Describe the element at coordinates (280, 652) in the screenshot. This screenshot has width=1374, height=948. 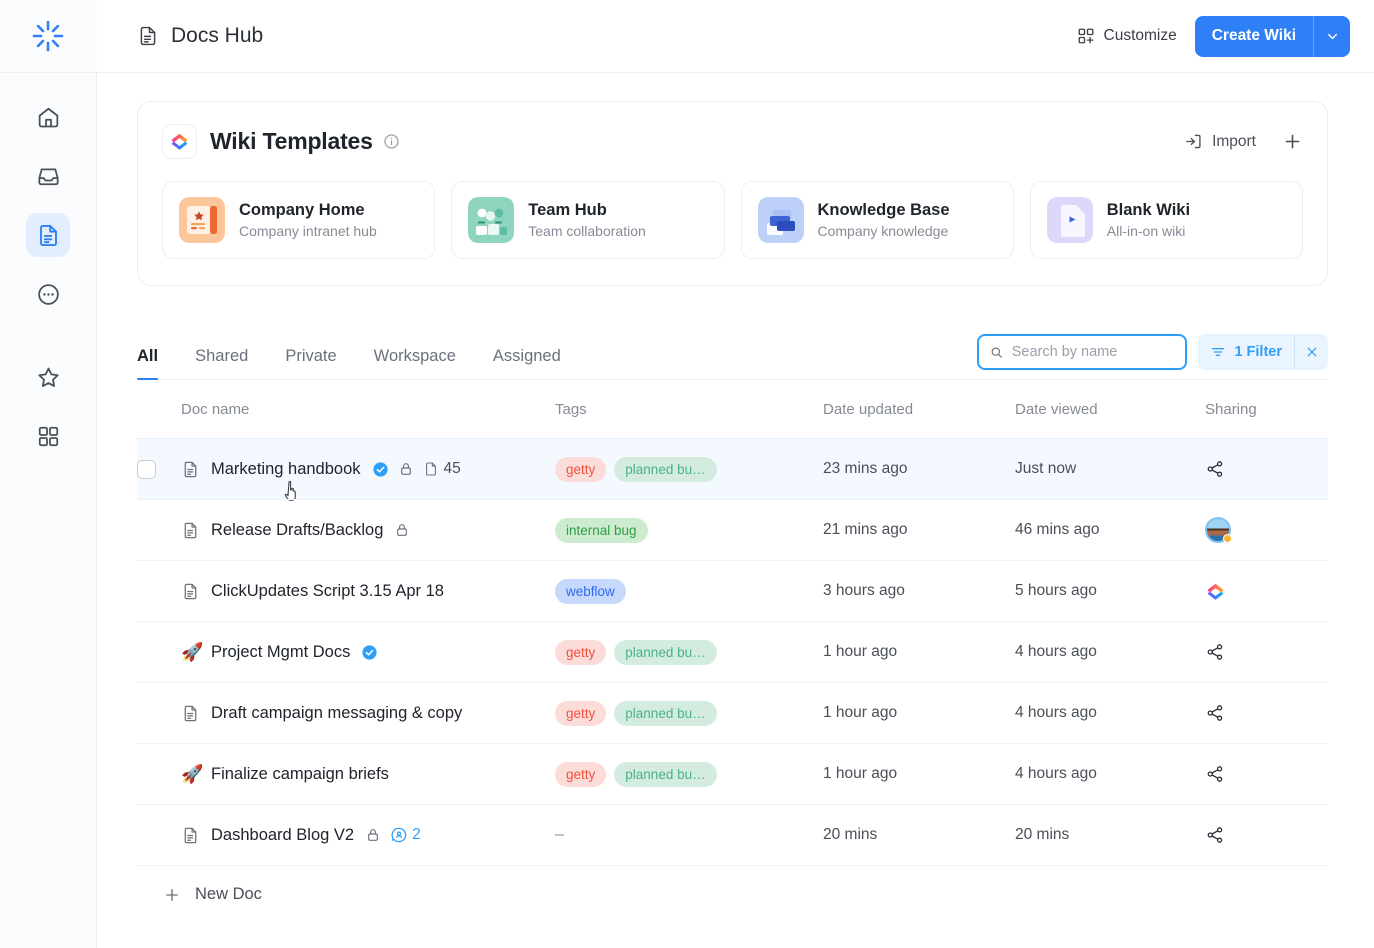
I see `row-doc-title: Project Mgmt Docs` at that location.